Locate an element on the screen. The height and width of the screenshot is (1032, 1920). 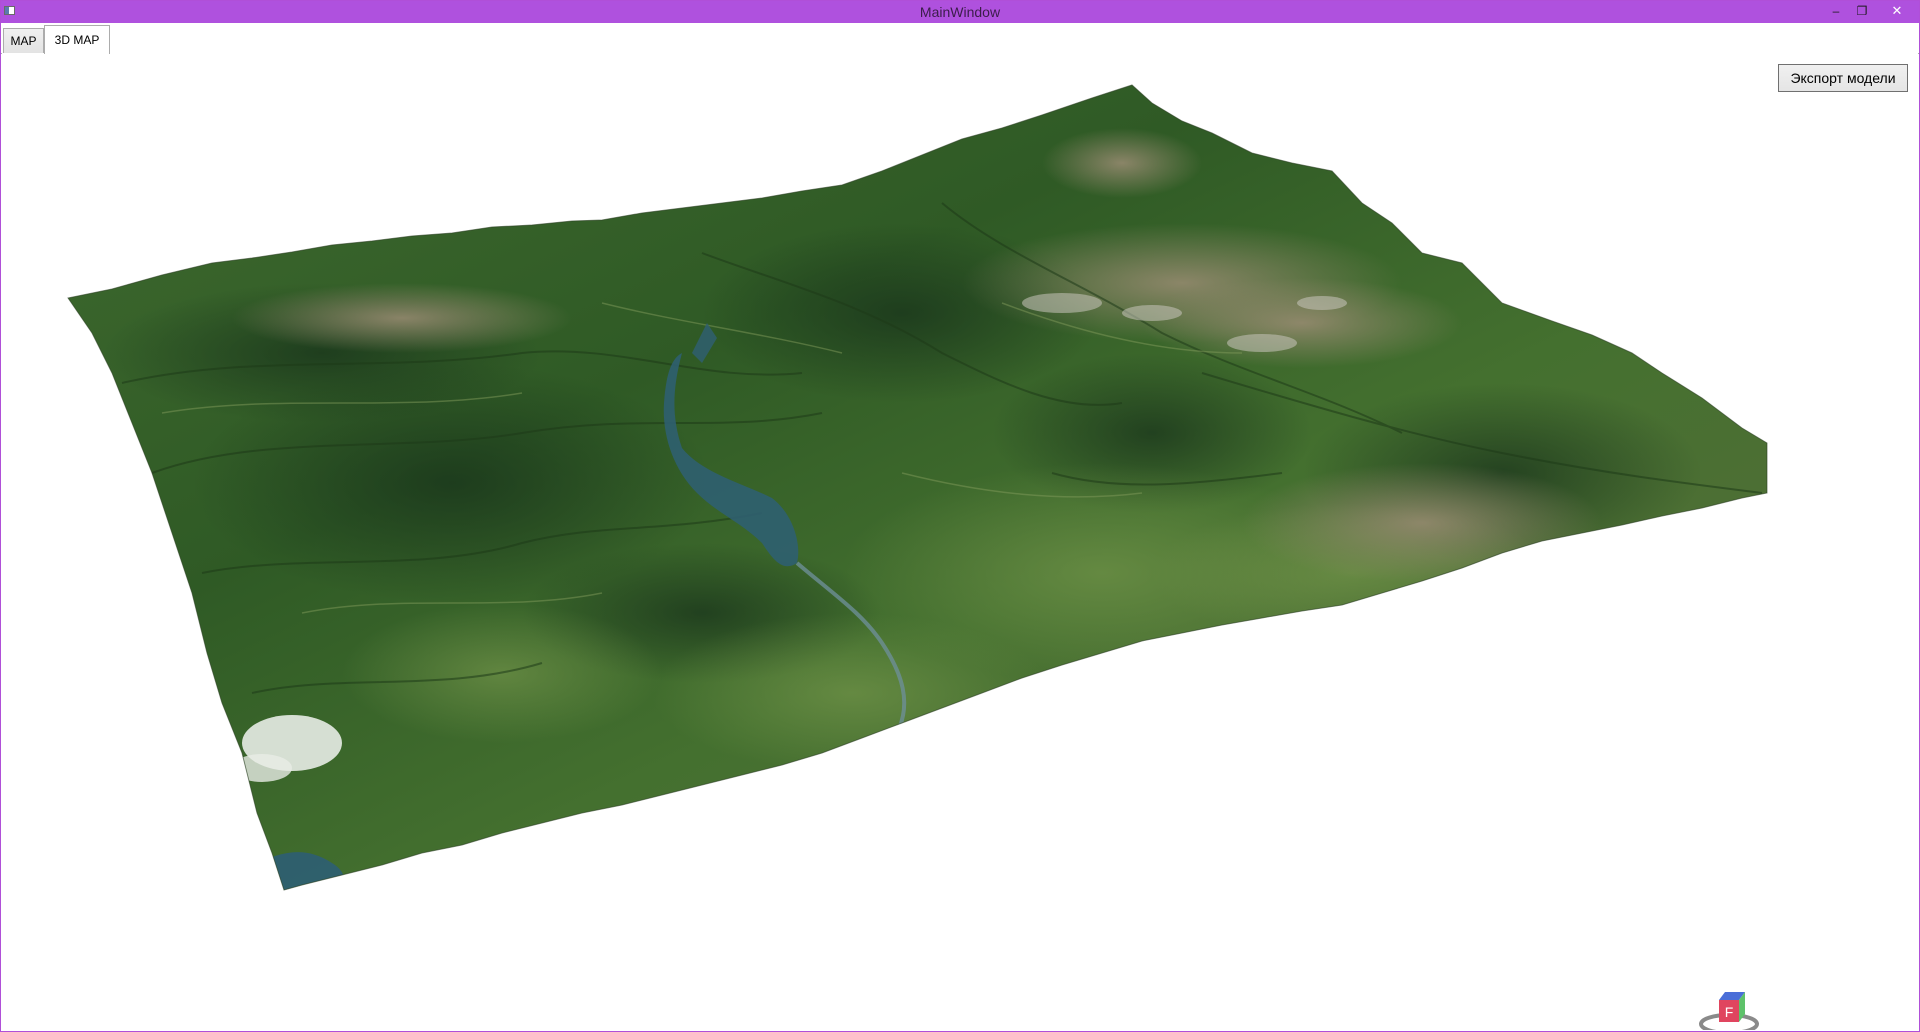
title-bar: MainWindow – ❐ ✕ is located at coordinates (960, 12).